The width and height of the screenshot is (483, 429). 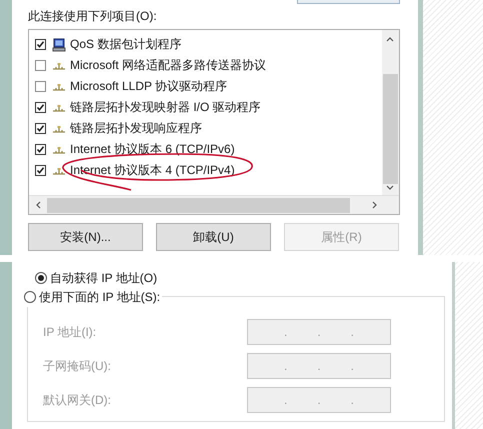 I want to click on item-label: 链路层拓扑发现映射器 I/O 驱动程序, so click(x=165, y=107).